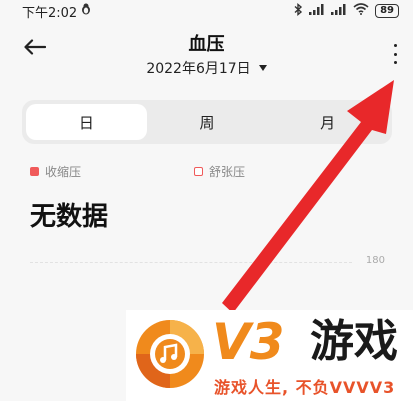 The image size is (413, 401). I want to click on diastolic-swatch, so click(198, 171).